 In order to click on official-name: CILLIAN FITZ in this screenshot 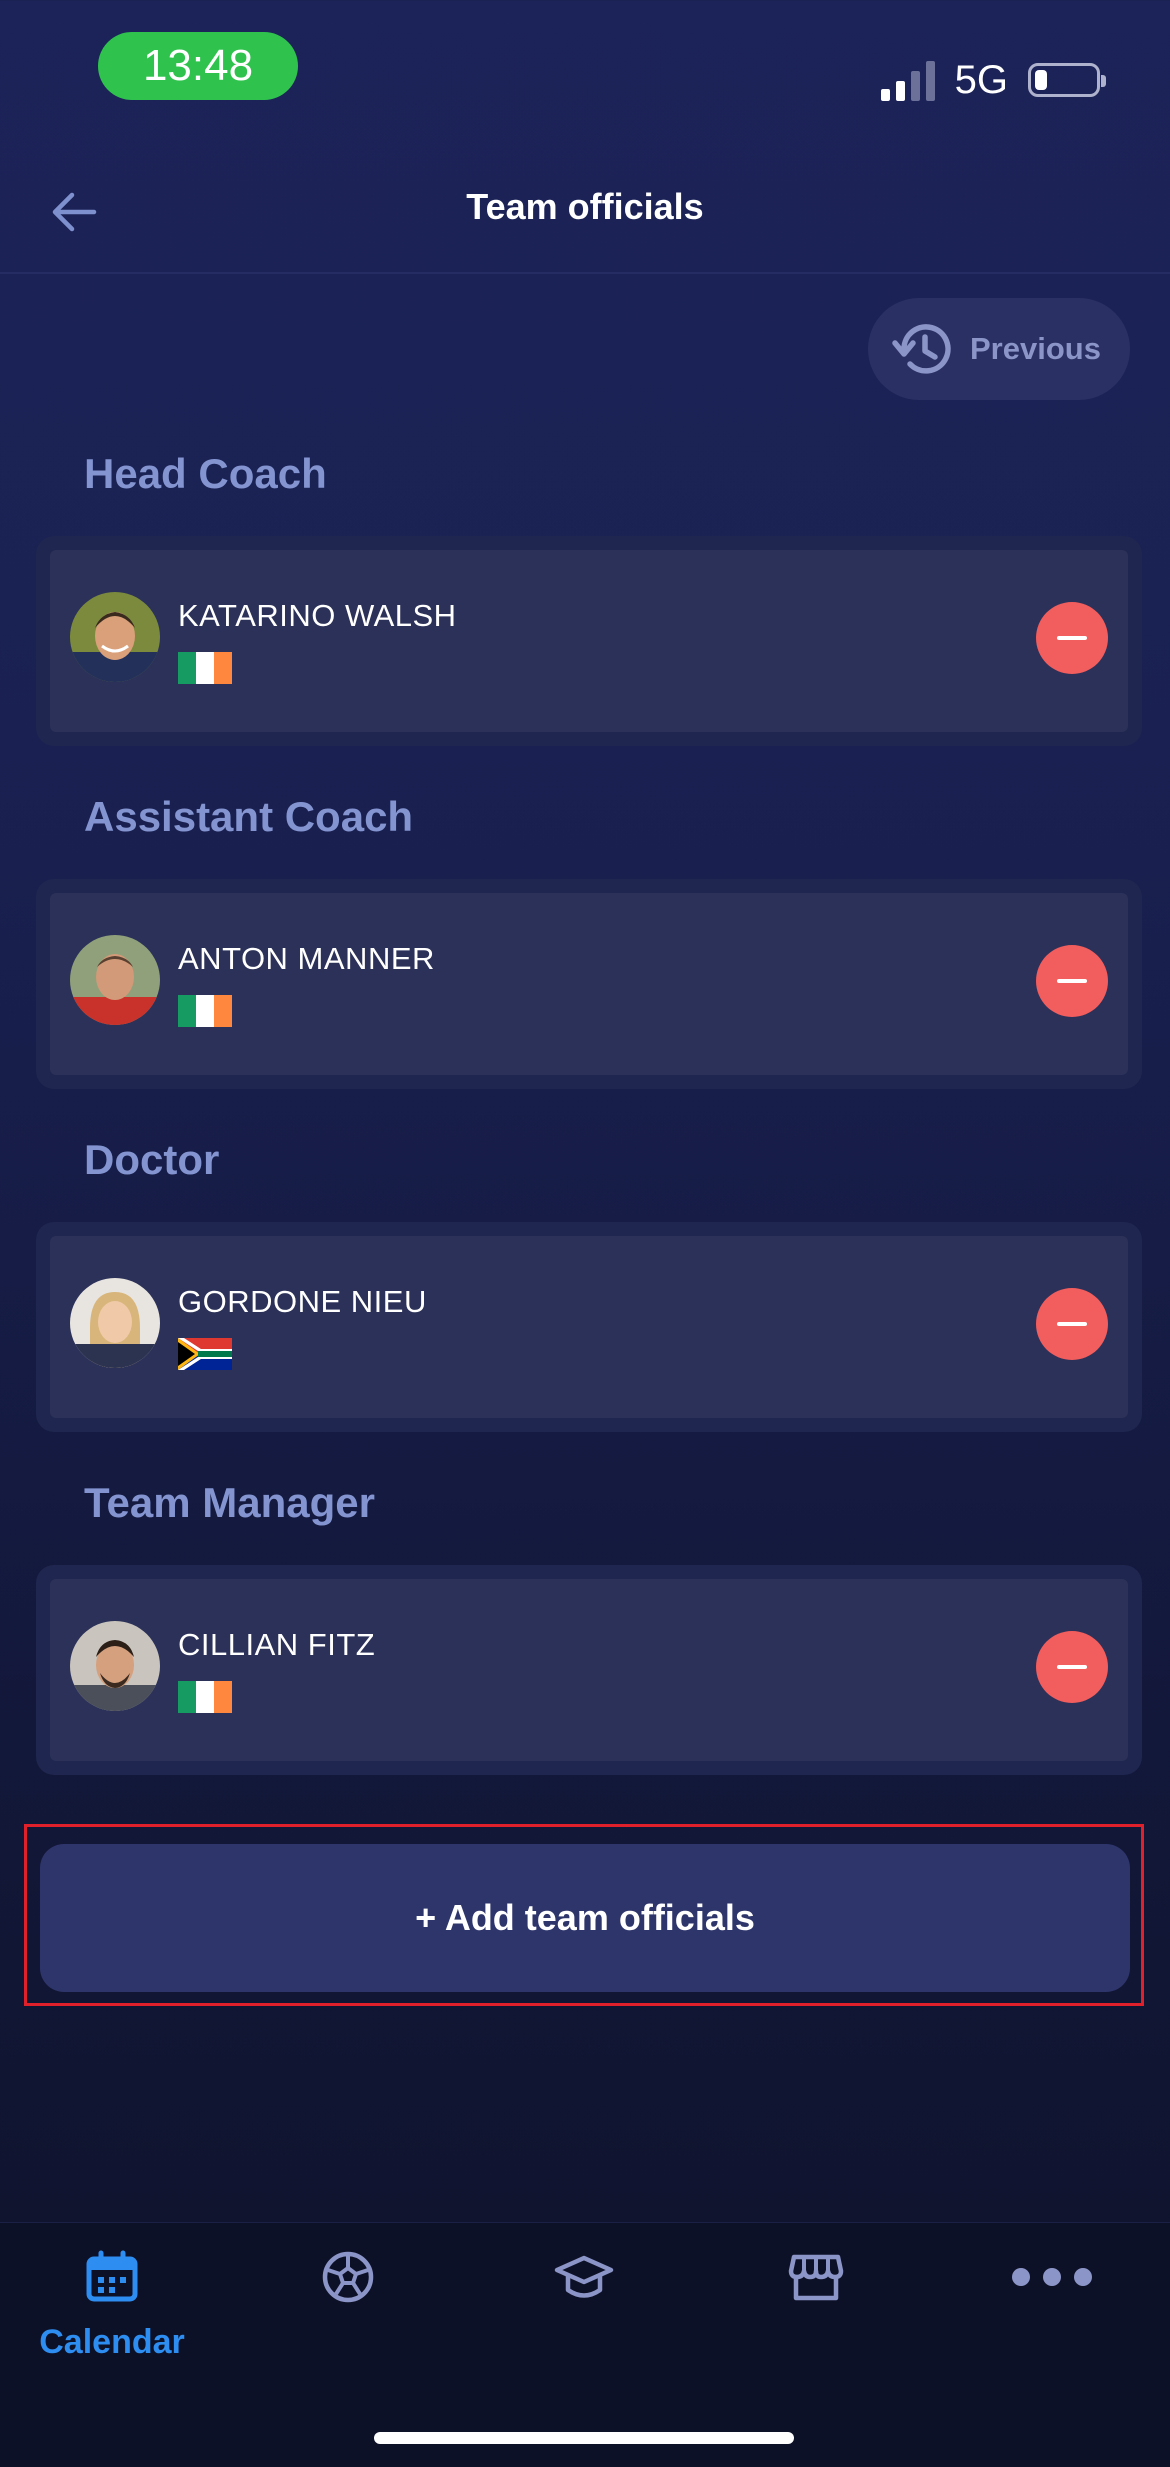, I will do `click(277, 1644)`.